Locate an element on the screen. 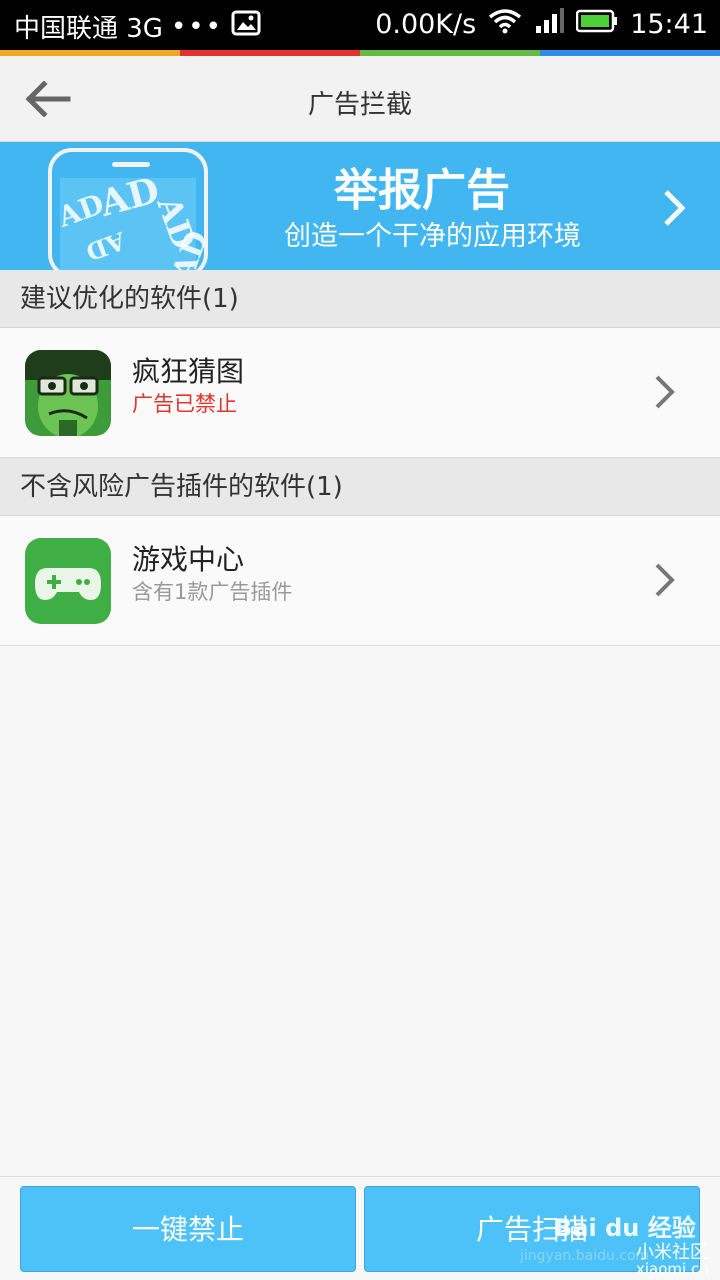 The image size is (720, 1280). wifi-icon is located at coordinates (505, 24).